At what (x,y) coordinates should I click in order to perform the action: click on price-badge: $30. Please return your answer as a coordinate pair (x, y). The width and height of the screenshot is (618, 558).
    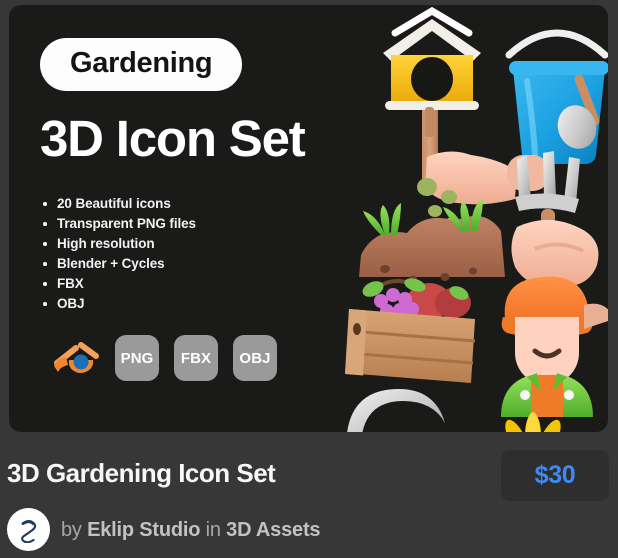
    Looking at the image, I should click on (555, 475).